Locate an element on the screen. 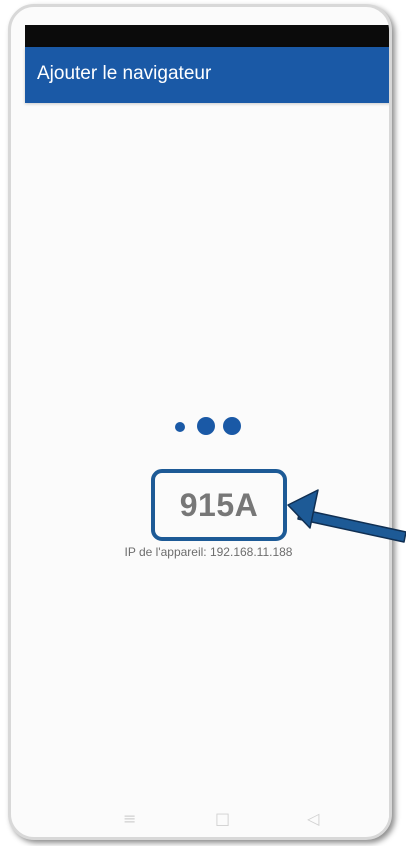  status-bar is located at coordinates (207, 36).